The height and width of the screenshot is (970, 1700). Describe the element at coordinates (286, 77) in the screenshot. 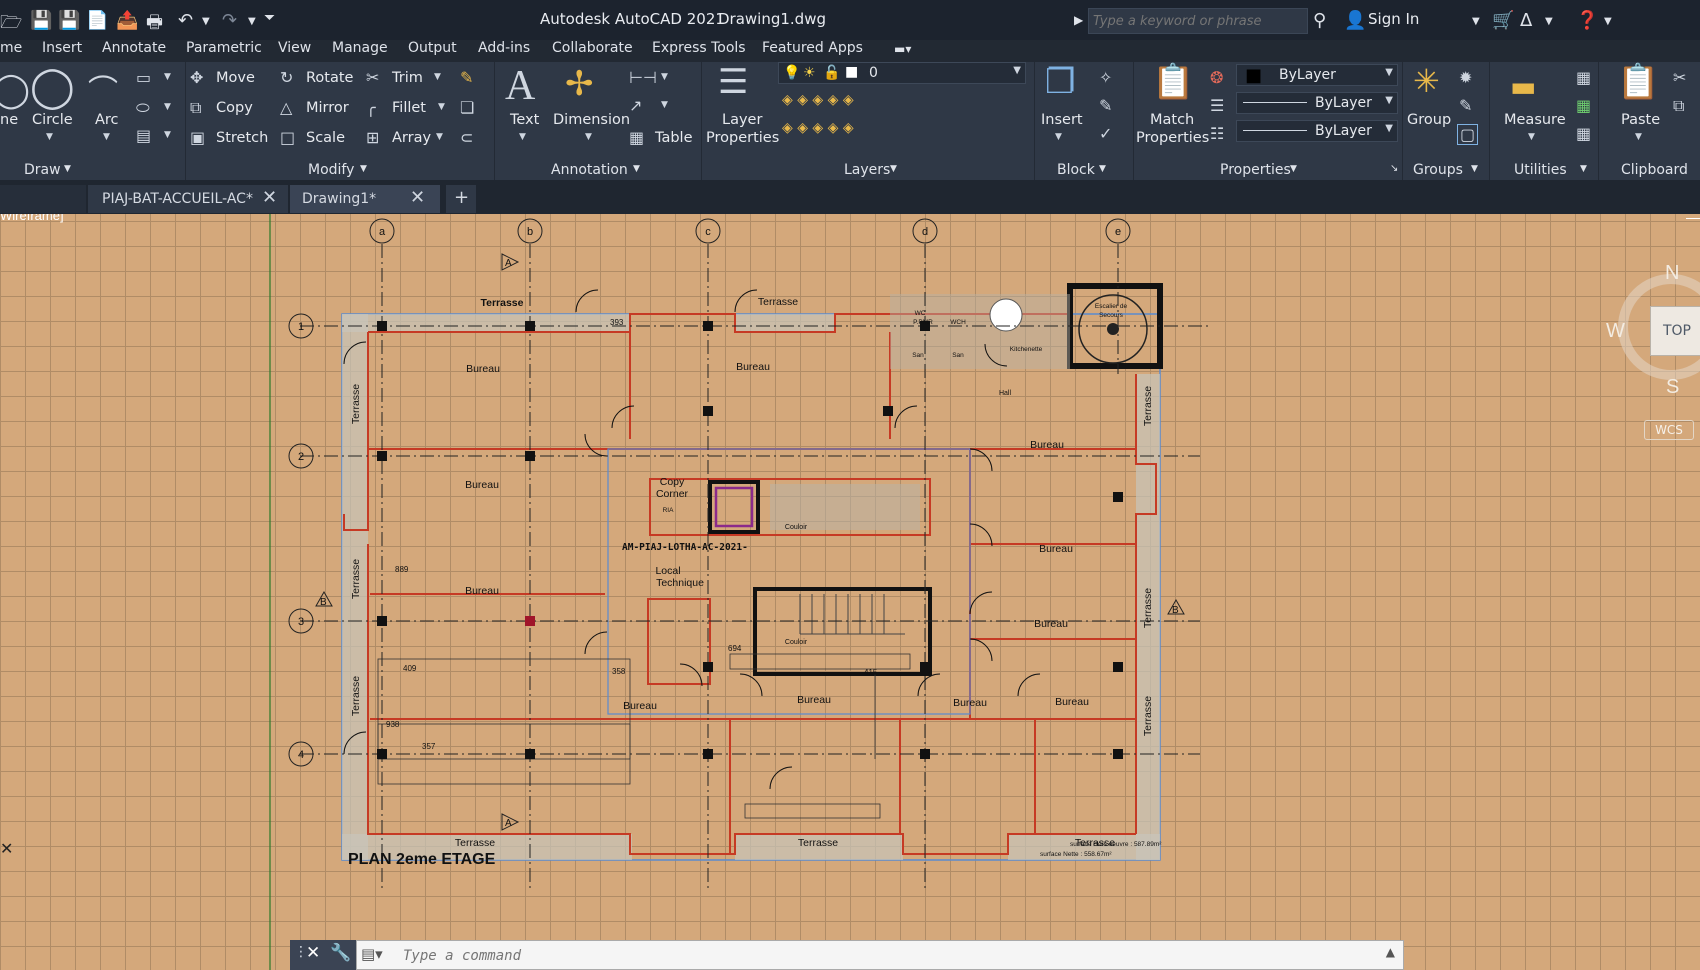

I see `rotate-icon: ↻` at that location.